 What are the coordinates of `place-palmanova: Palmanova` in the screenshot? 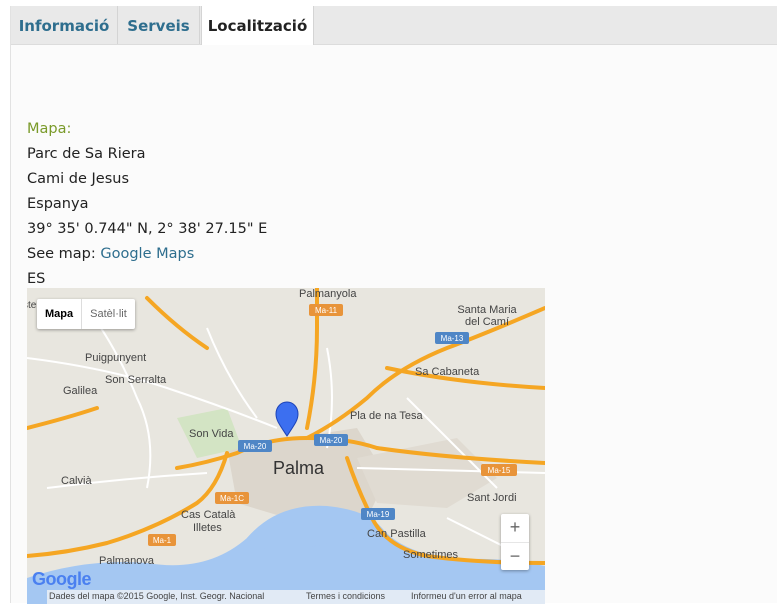 It's located at (127, 561).